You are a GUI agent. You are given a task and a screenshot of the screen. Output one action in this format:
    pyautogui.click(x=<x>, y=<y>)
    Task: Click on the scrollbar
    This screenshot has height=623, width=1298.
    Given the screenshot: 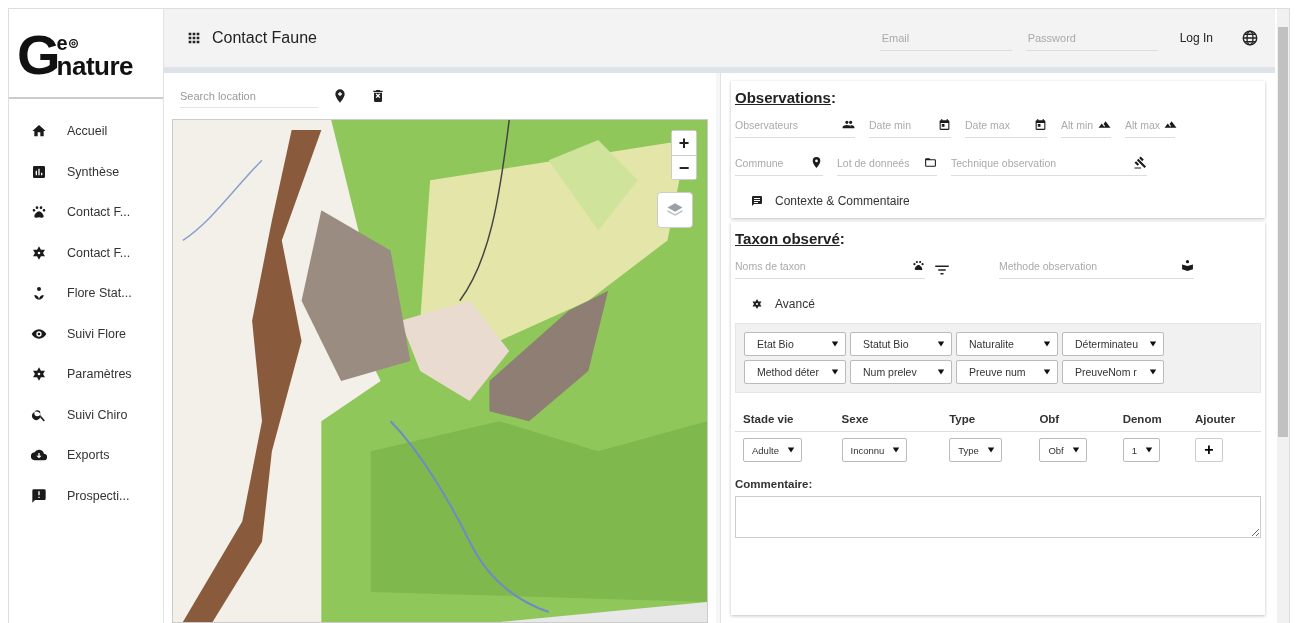 What is the action you would take?
    pyautogui.click(x=1283, y=316)
    